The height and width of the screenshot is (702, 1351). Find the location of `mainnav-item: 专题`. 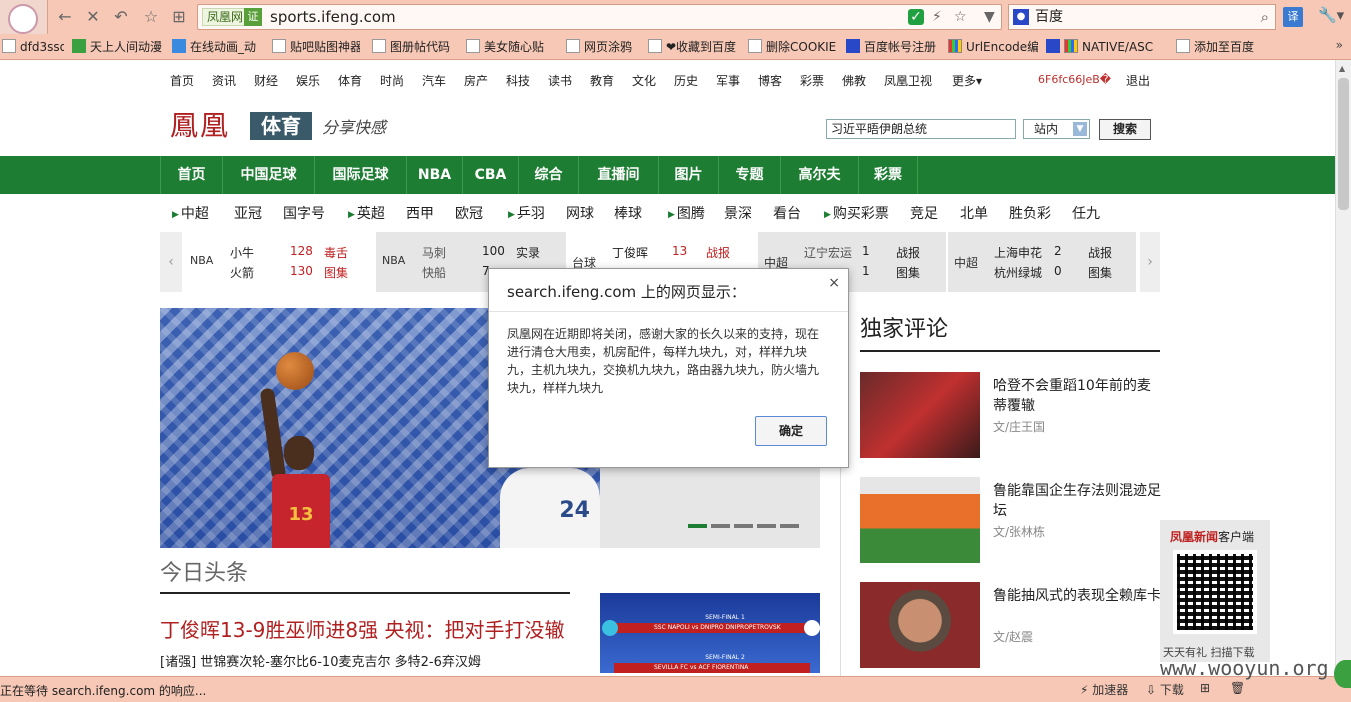

mainnav-item: 专题 is located at coordinates (749, 175).